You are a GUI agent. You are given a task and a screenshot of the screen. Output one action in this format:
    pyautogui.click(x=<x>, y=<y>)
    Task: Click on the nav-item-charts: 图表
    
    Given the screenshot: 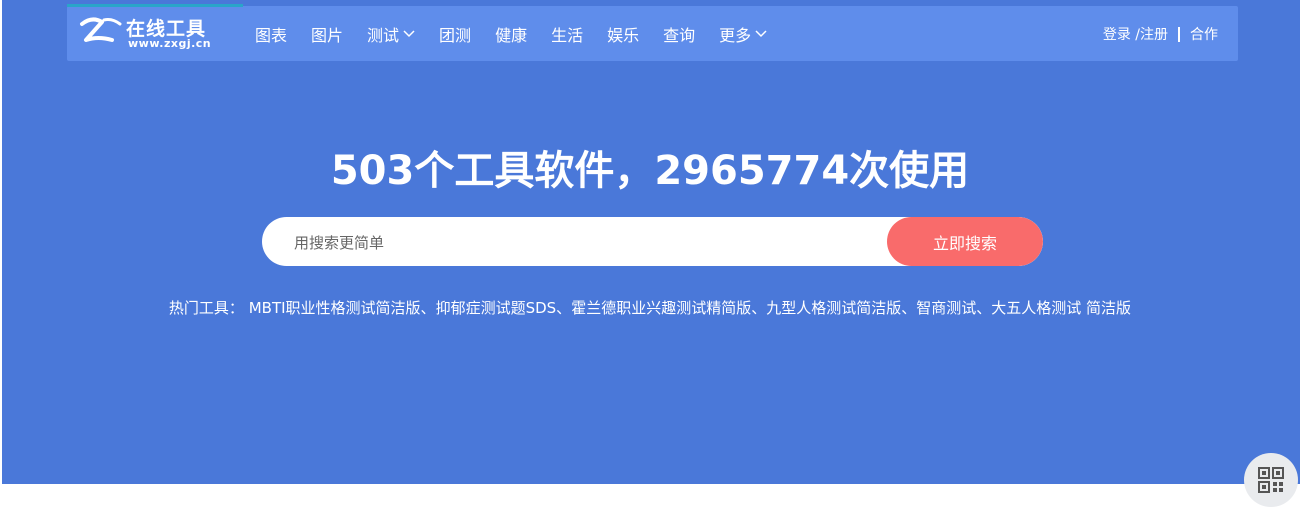 What is the action you would take?
    pyautogui.click(x=271, y=34)
    